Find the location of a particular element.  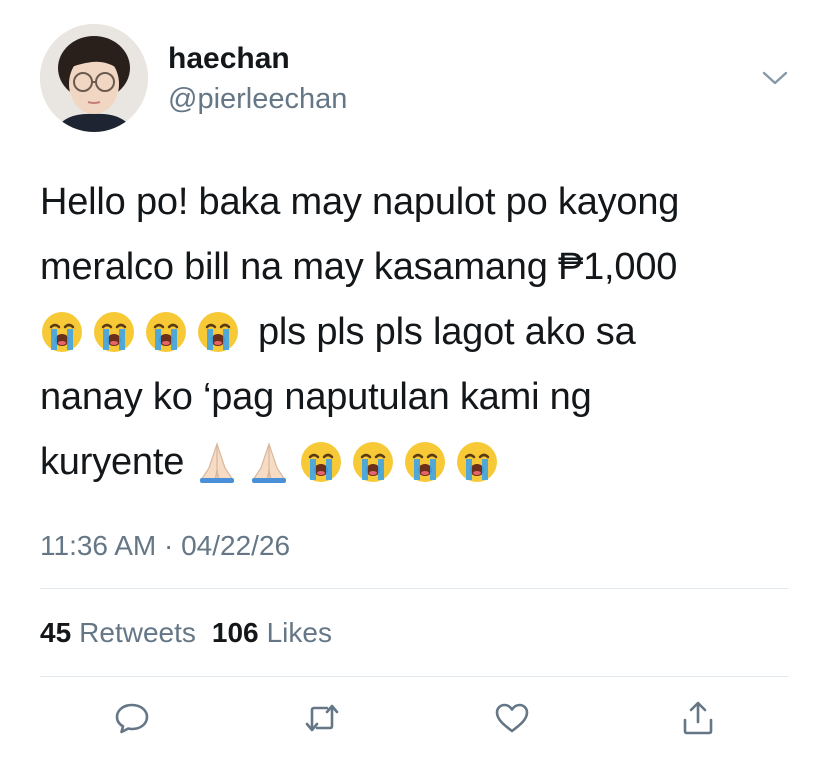

share-icon is located at coordinates (698, 720).